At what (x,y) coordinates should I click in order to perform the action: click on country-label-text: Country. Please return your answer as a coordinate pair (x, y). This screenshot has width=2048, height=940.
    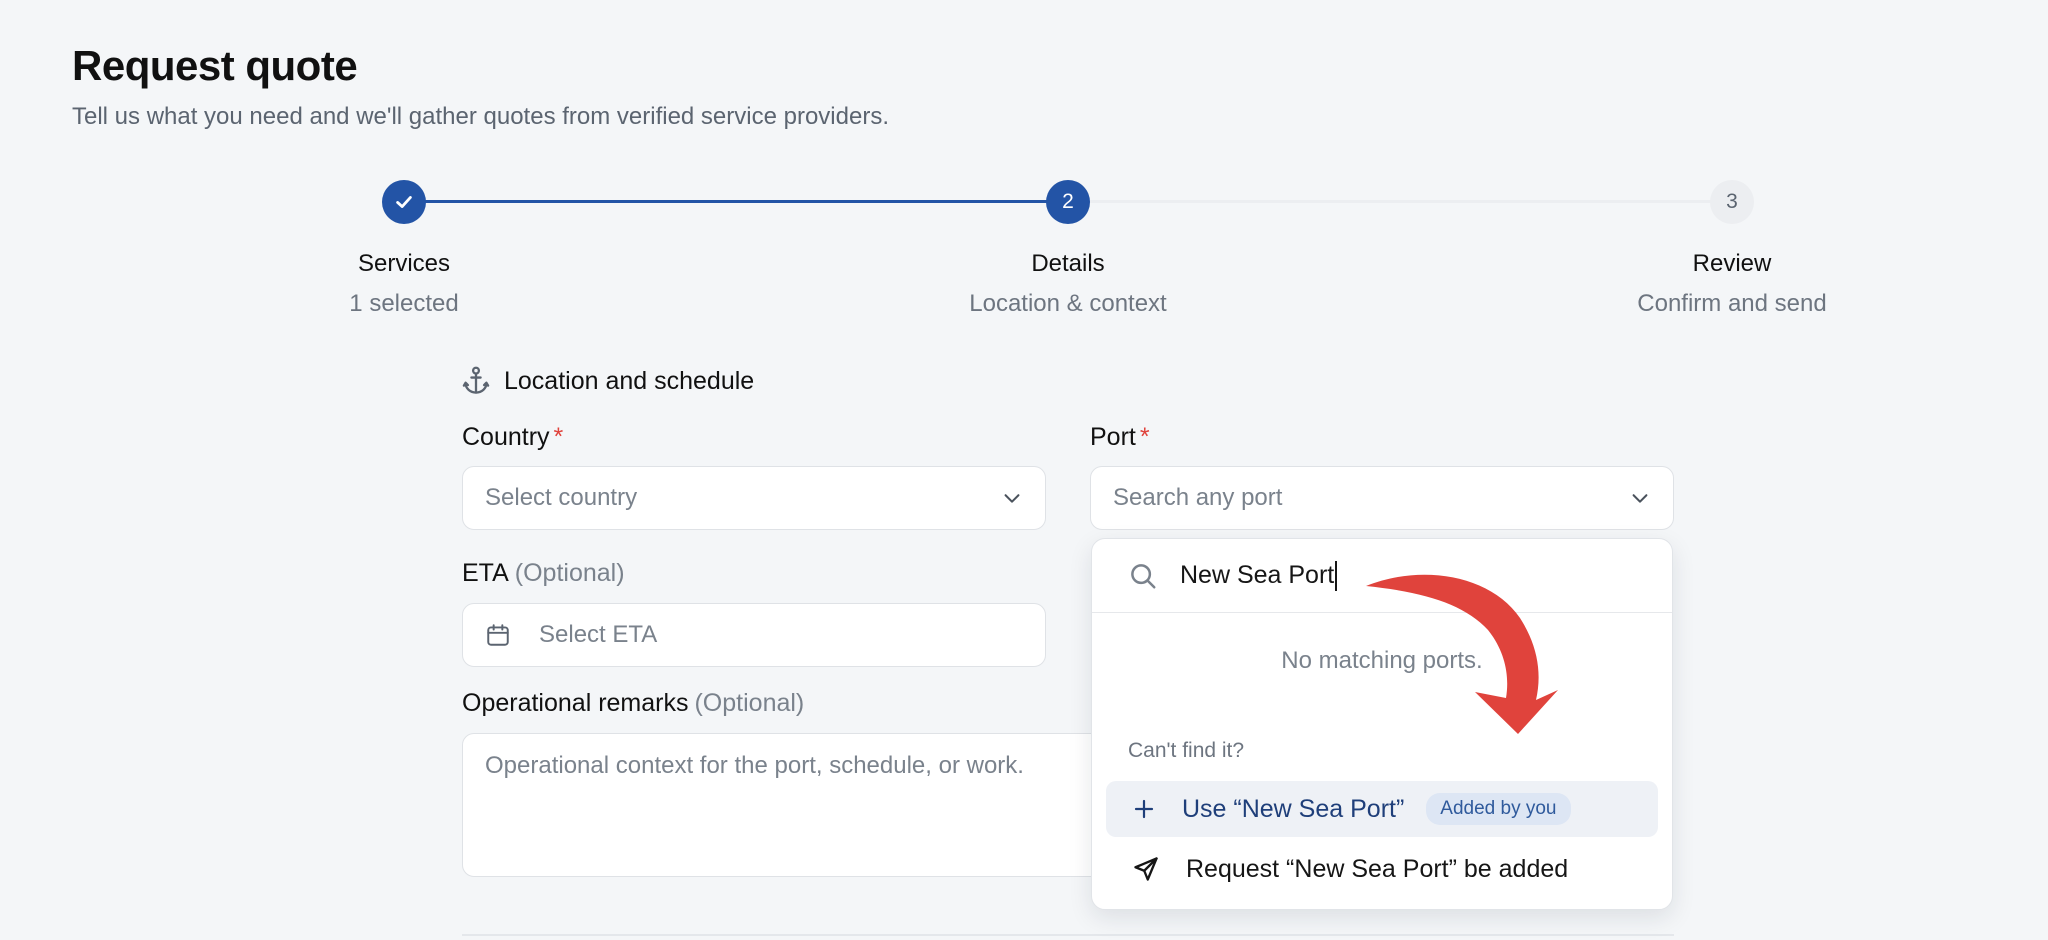
    Looking at the image, I should click on (506, 437).